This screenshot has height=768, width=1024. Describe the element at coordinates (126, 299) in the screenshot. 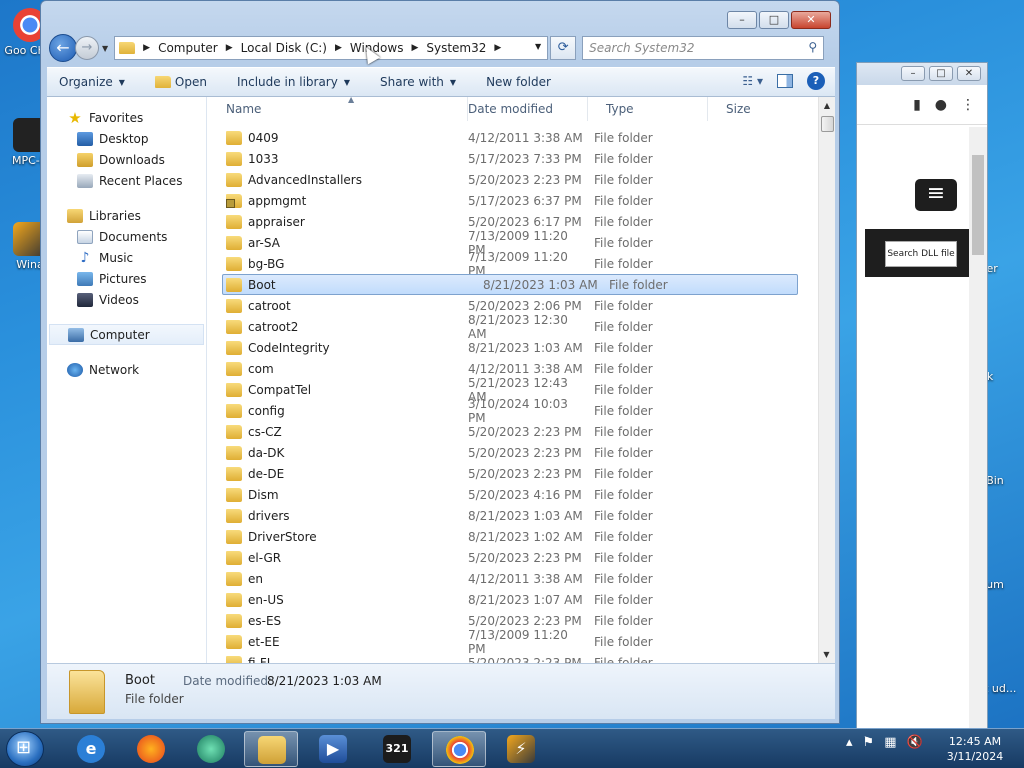

I see `nav-videos: Videos` at that location.